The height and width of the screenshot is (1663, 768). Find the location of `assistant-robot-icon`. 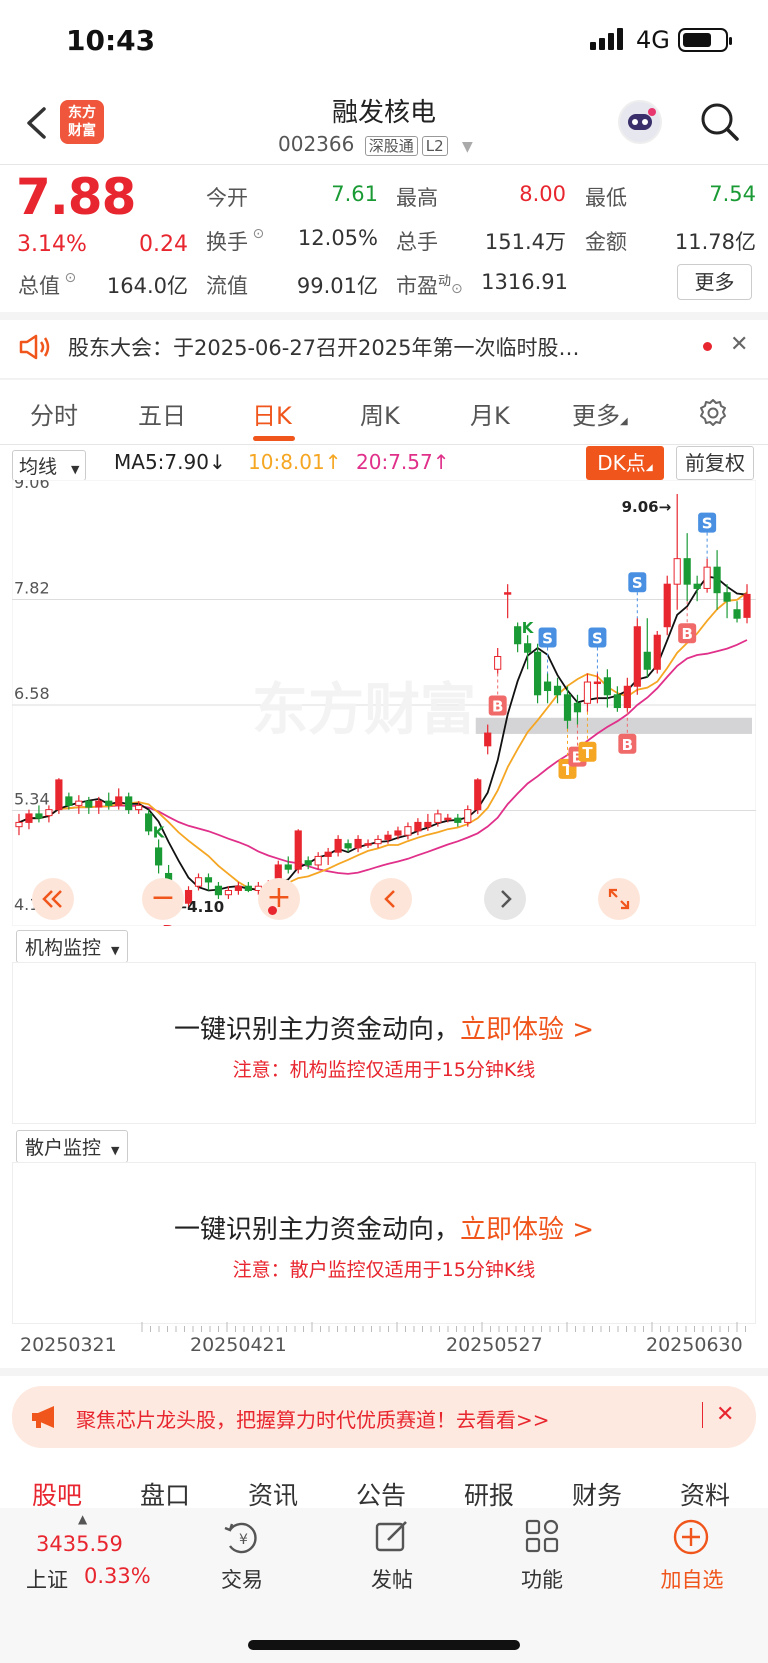

assistant-robot-icon is located at coordinates (640, 122).